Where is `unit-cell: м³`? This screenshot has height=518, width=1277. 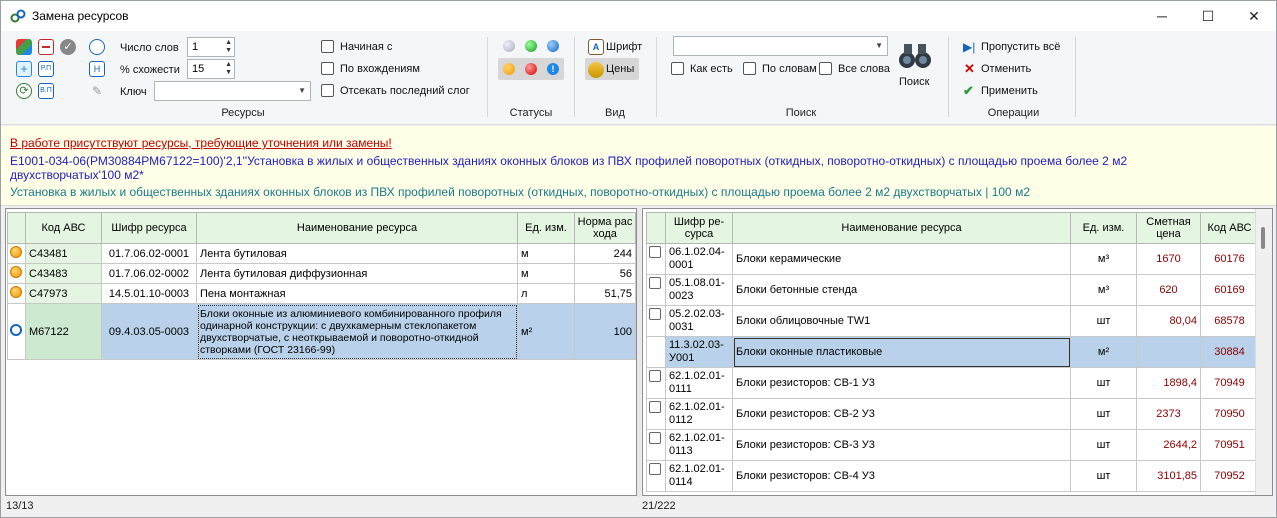
unit-cell: м³ is located at coordinates (1103, 259).